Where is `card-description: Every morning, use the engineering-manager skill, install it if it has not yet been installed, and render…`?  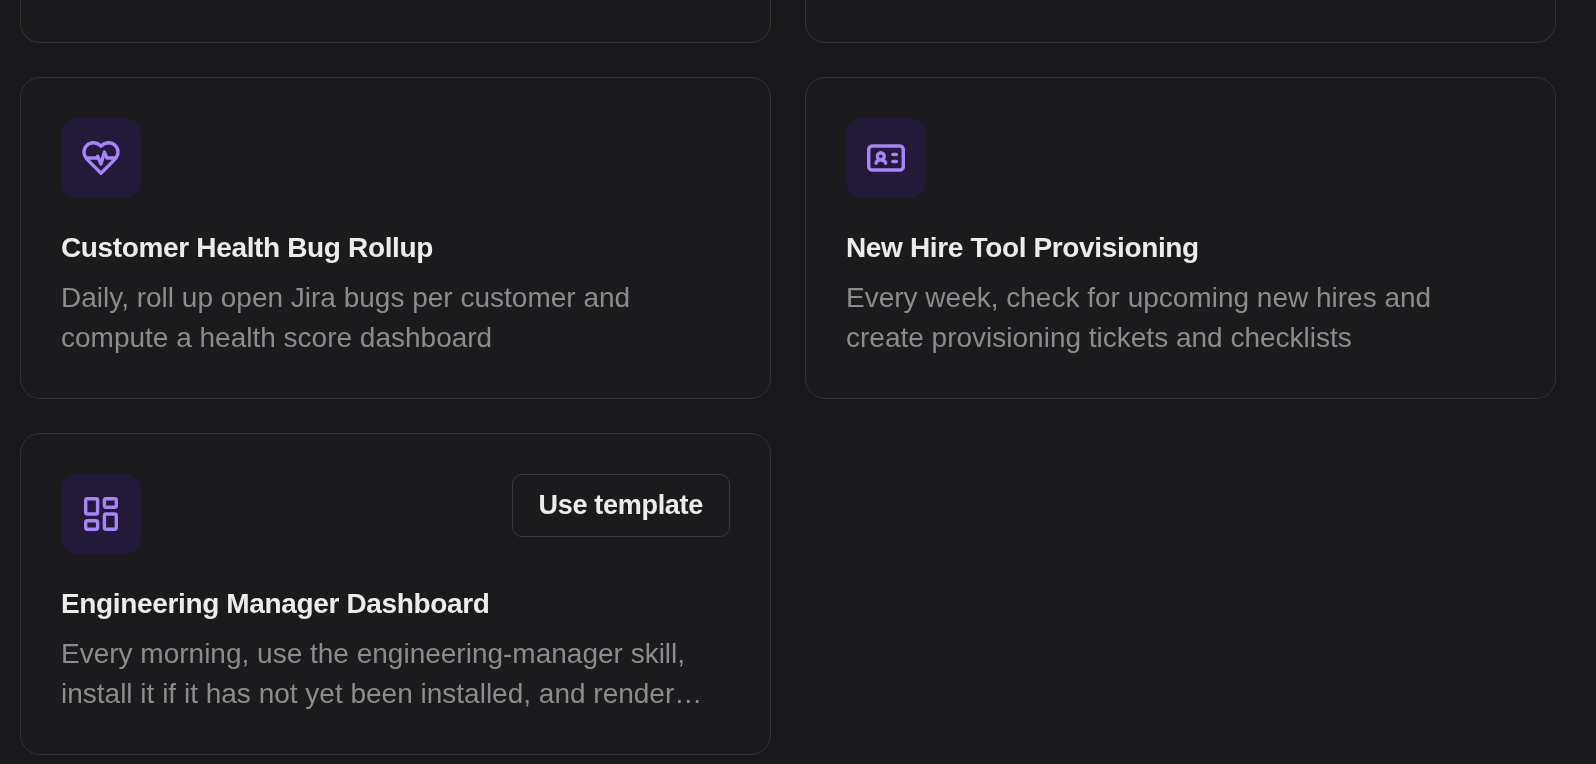
card-description: Every morning, use the engineering-manager skill, install it if it has not yet been installed, and render… is located at coordinates (382, 674).